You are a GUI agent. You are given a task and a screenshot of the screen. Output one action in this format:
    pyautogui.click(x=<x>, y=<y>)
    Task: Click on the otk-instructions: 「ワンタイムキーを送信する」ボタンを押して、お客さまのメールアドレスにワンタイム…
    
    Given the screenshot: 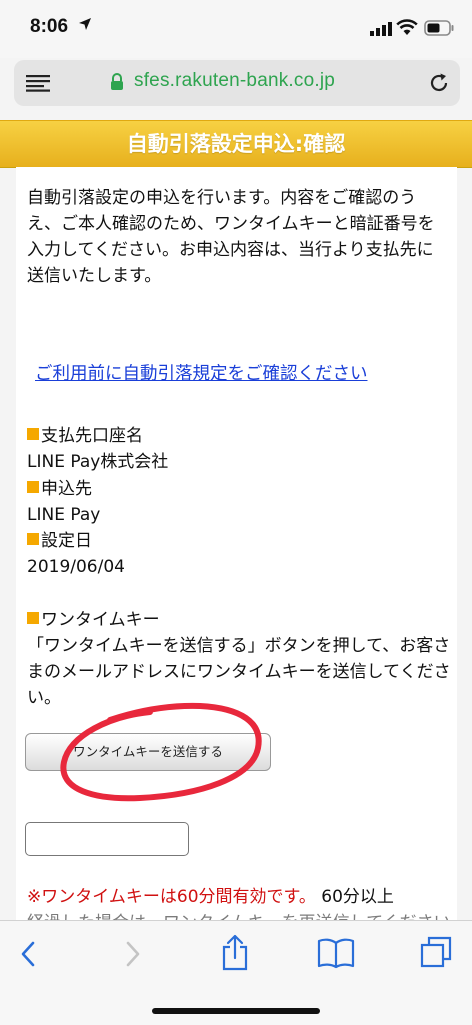 What is the action you would take?
    pyautogui.click(x=239, y=672)
    